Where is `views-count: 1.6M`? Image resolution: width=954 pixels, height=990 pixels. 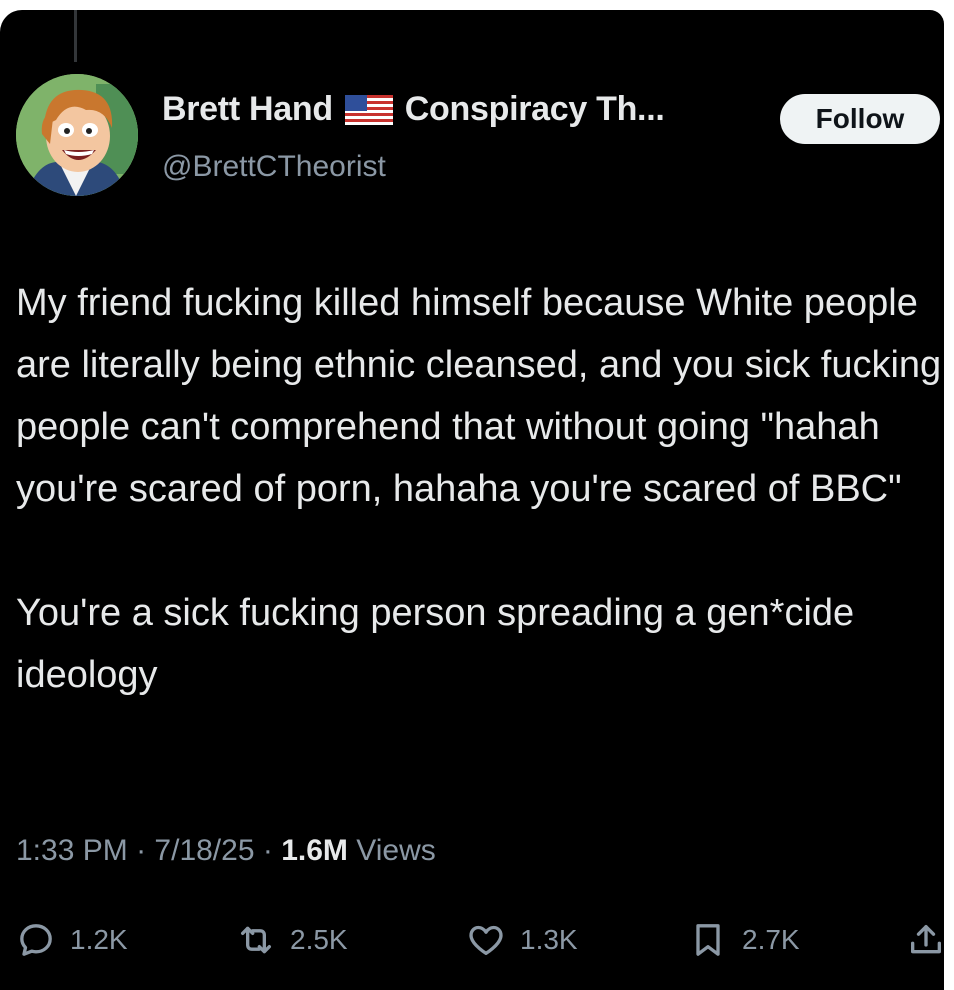
views-count: 1.6M is located at coordinates (314, 850).